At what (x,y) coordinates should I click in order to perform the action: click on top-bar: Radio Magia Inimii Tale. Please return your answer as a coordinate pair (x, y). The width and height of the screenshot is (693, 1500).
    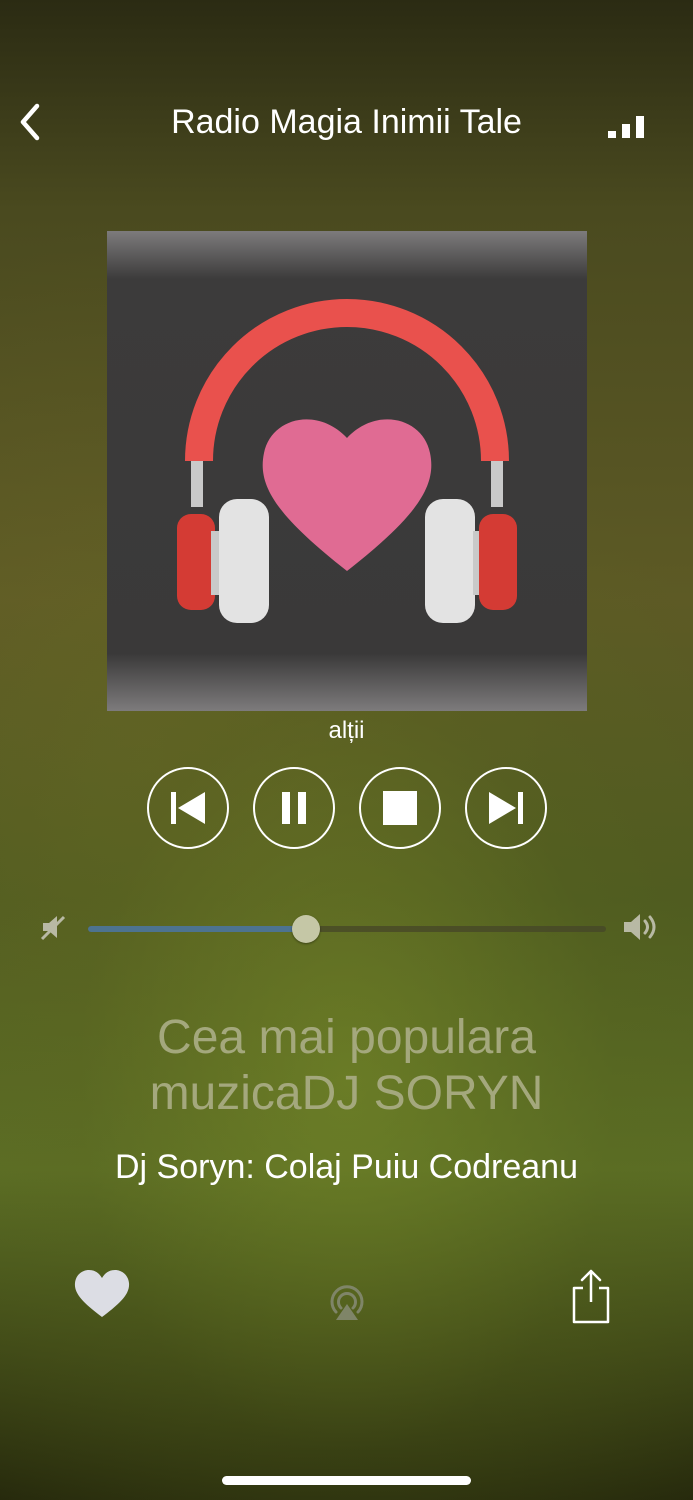
    Looking at the image, I should click on (346, 122).